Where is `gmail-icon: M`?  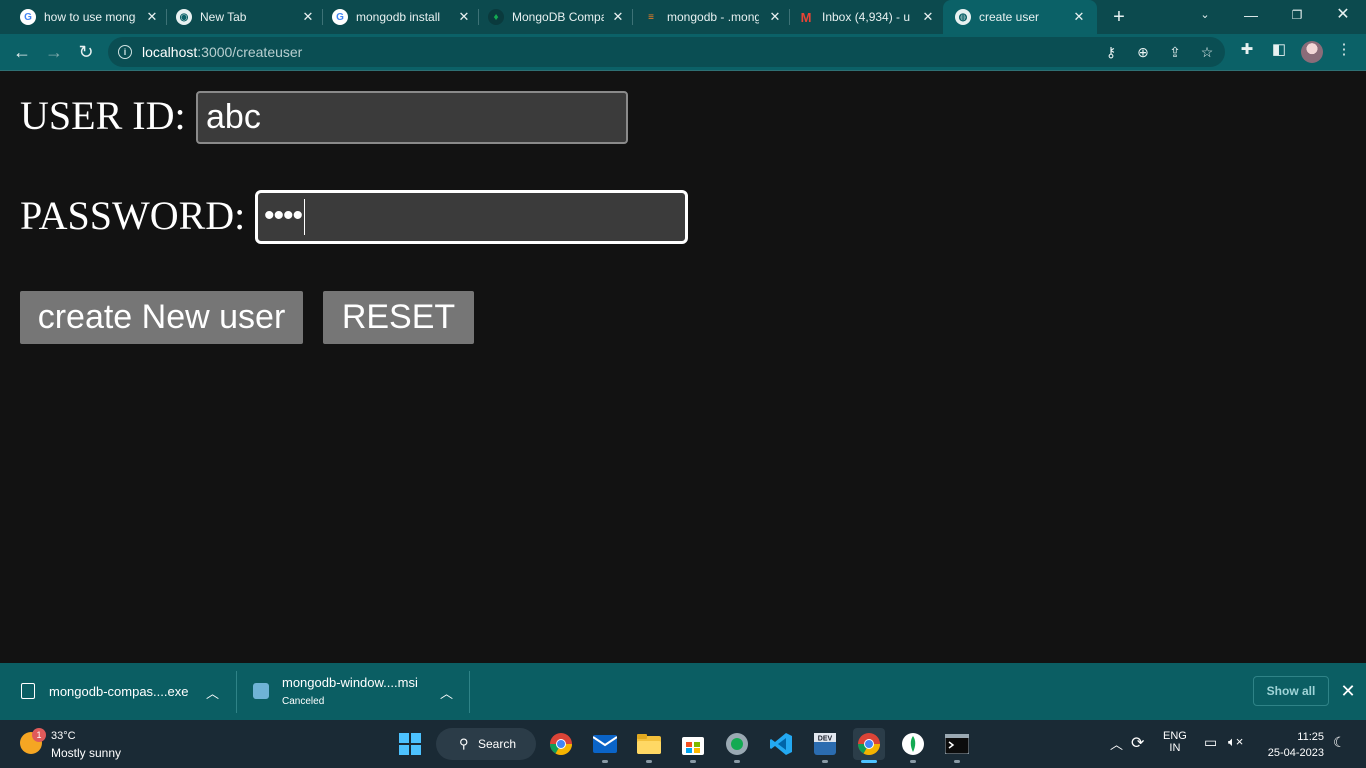 gmail-icon: M is located at coordinates (806, 17).